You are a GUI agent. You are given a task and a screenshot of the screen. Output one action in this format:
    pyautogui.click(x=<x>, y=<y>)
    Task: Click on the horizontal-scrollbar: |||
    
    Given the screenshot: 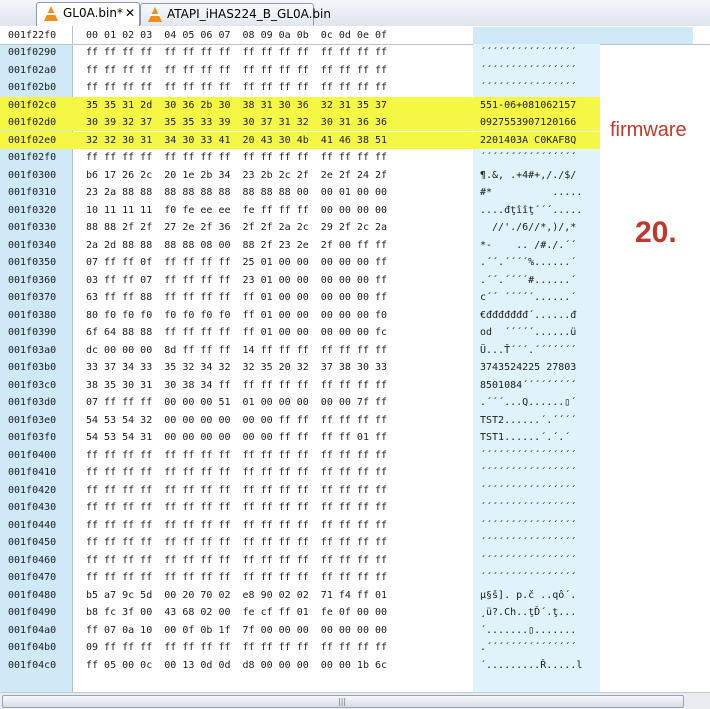 What is the action you would take?
    pyautogui.click(x=355, y=700)
    